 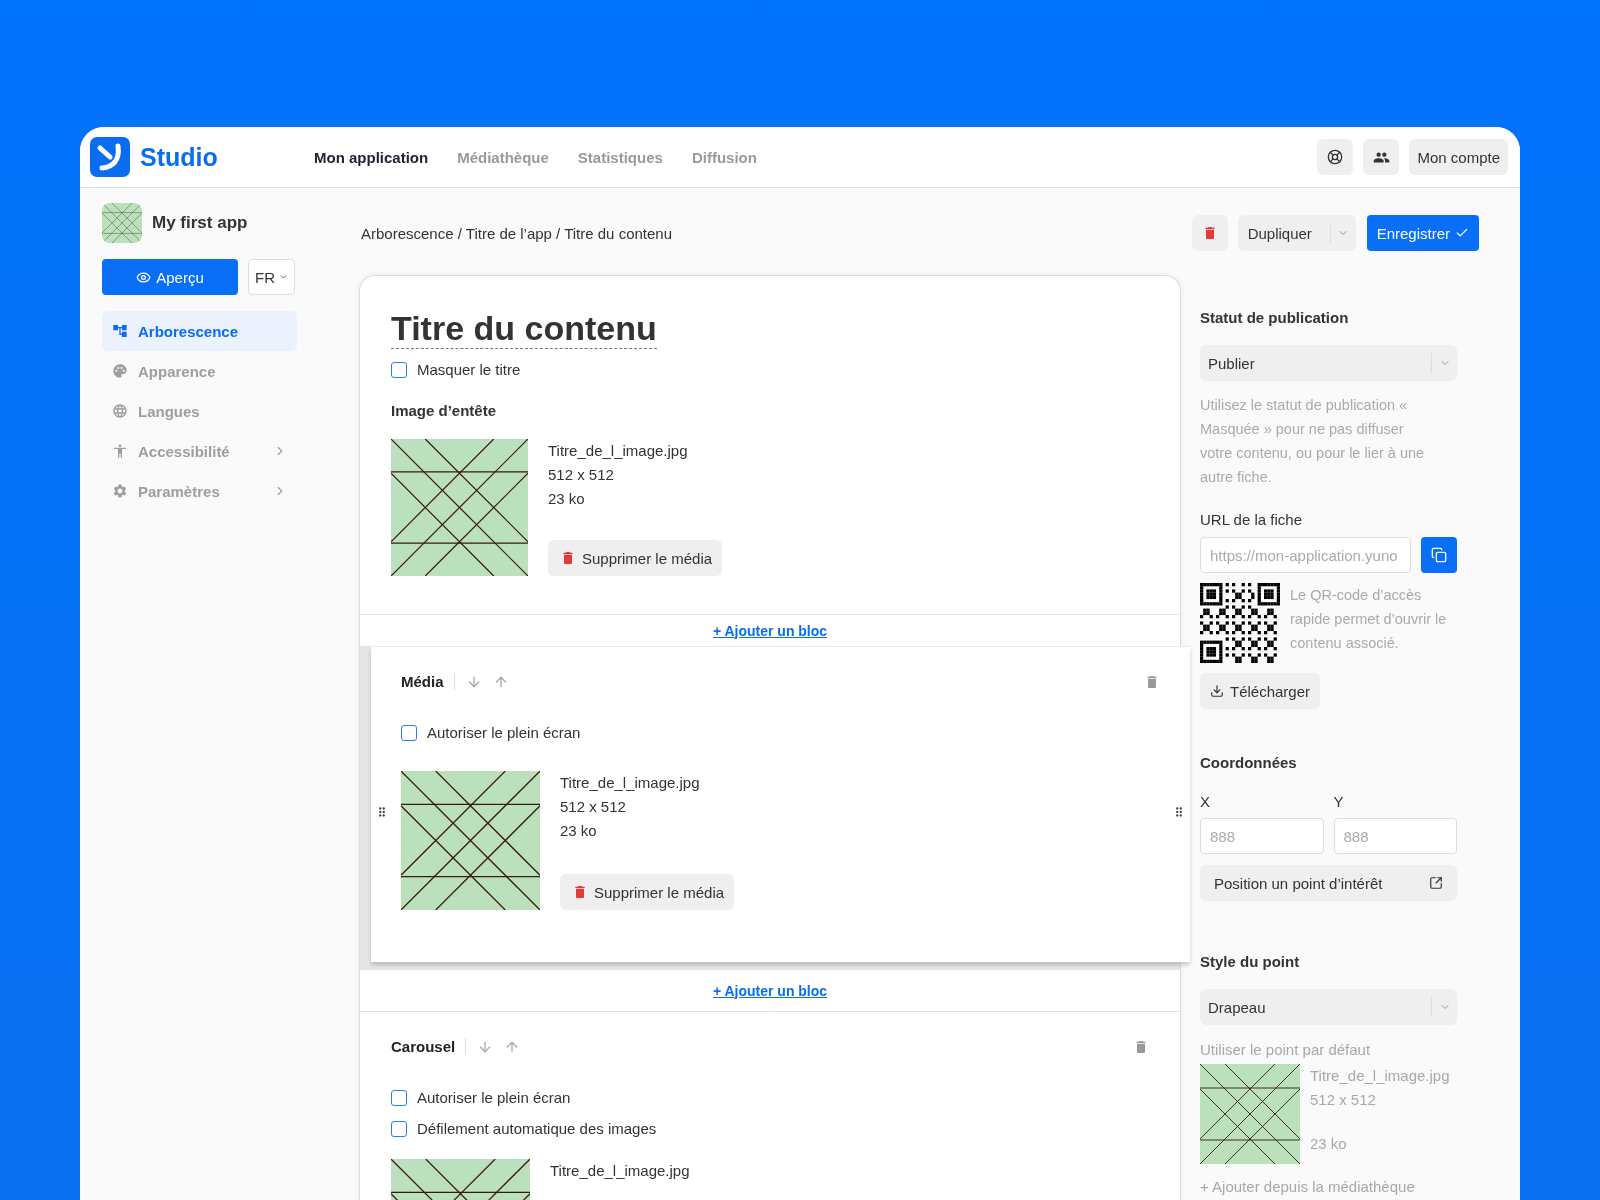 What do you see at coordinates (1328, 1049) in the screenshot?
I see `default-point-option: Utiliser le point par défaut` at bounding box center [1328, 1049].